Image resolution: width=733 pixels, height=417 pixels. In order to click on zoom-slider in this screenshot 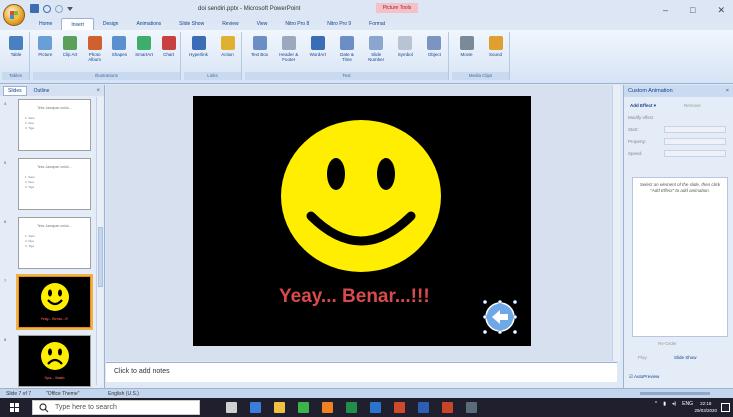, I will do `click(675, 393)`.